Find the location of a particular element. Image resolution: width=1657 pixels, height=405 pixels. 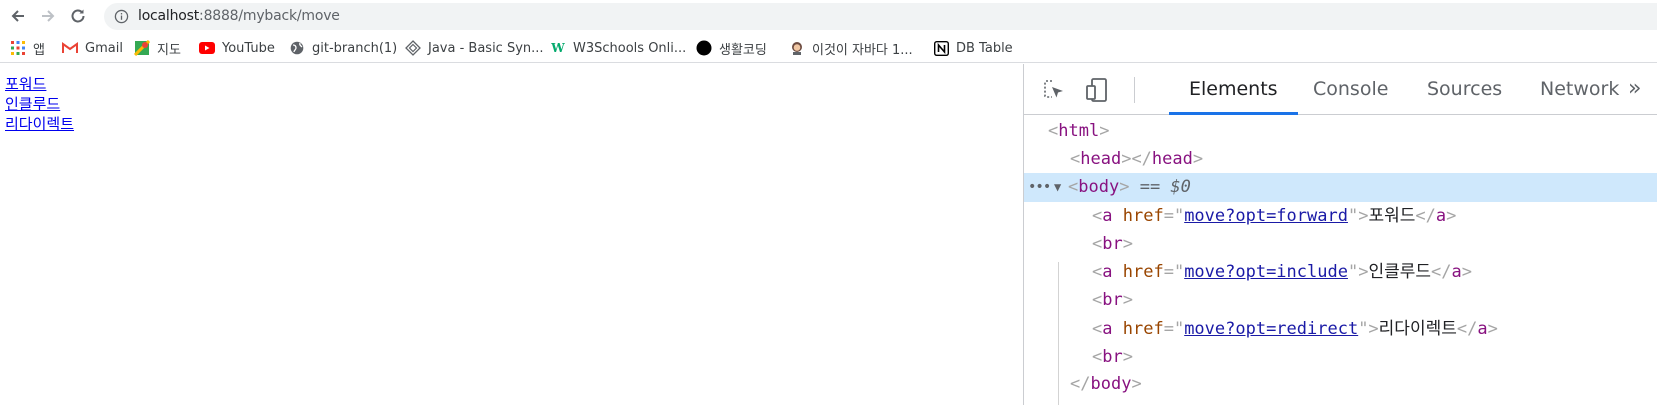

bookmark-label: 앱 is located at coordinates (39, 50).